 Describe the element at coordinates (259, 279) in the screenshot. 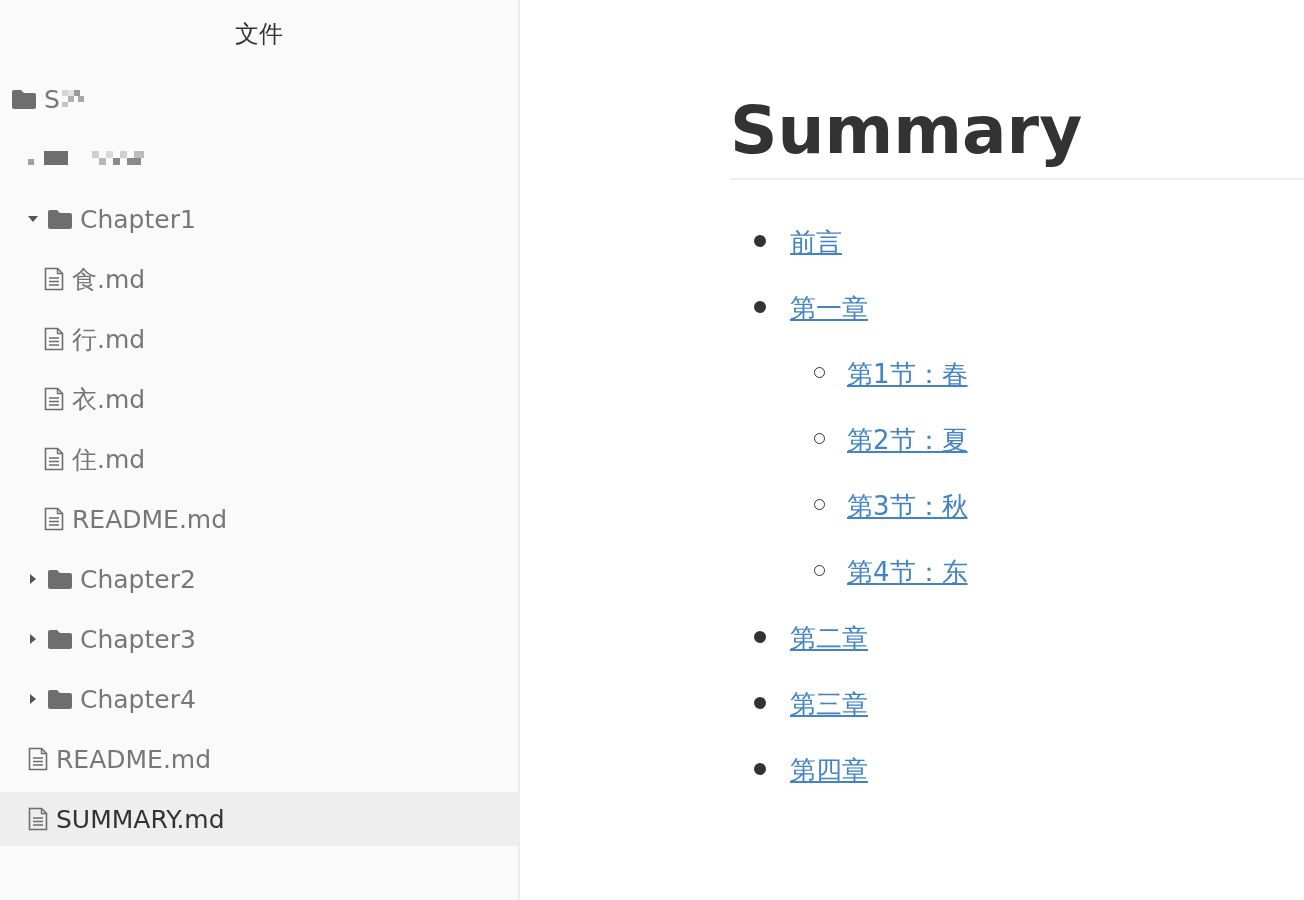

I see `tree-item: 食.md` at that location.